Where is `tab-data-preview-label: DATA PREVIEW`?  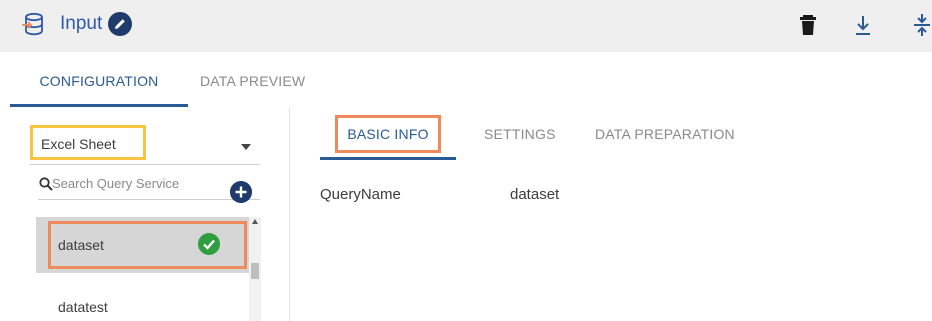 tab-data-preview-label: DATA PREVIEW is located at coordinates (253, 81).